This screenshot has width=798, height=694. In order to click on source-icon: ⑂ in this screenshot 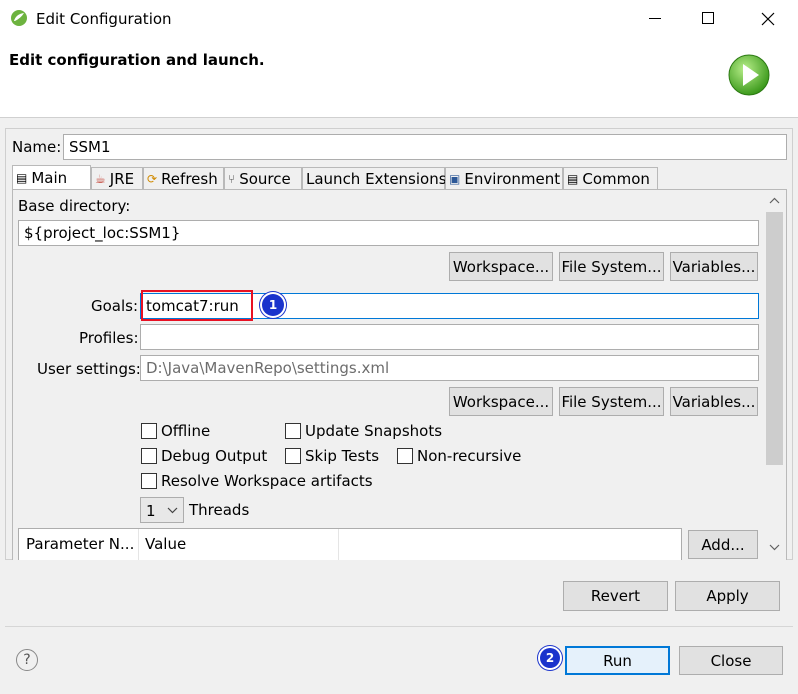, I will do `click(232, 178)`.